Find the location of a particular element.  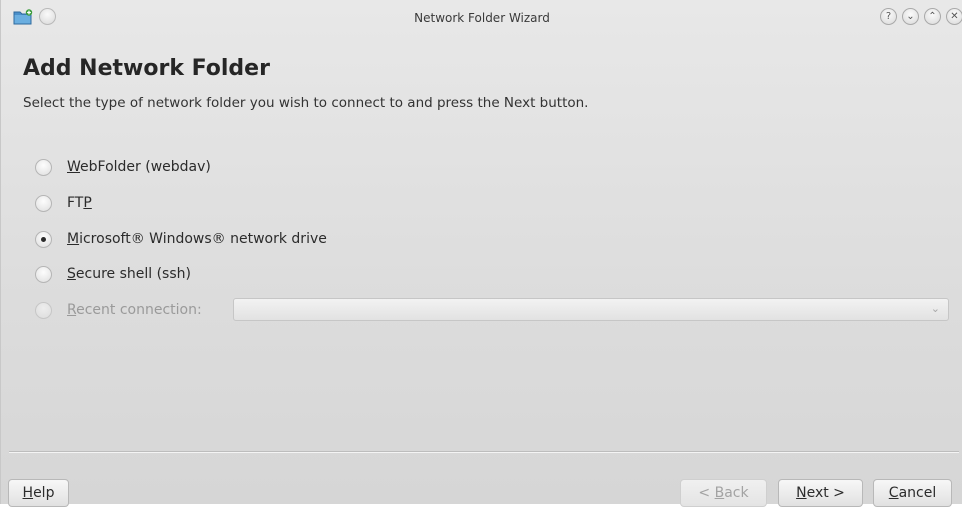

option-label: FTP is located at coordinates (79, 203).